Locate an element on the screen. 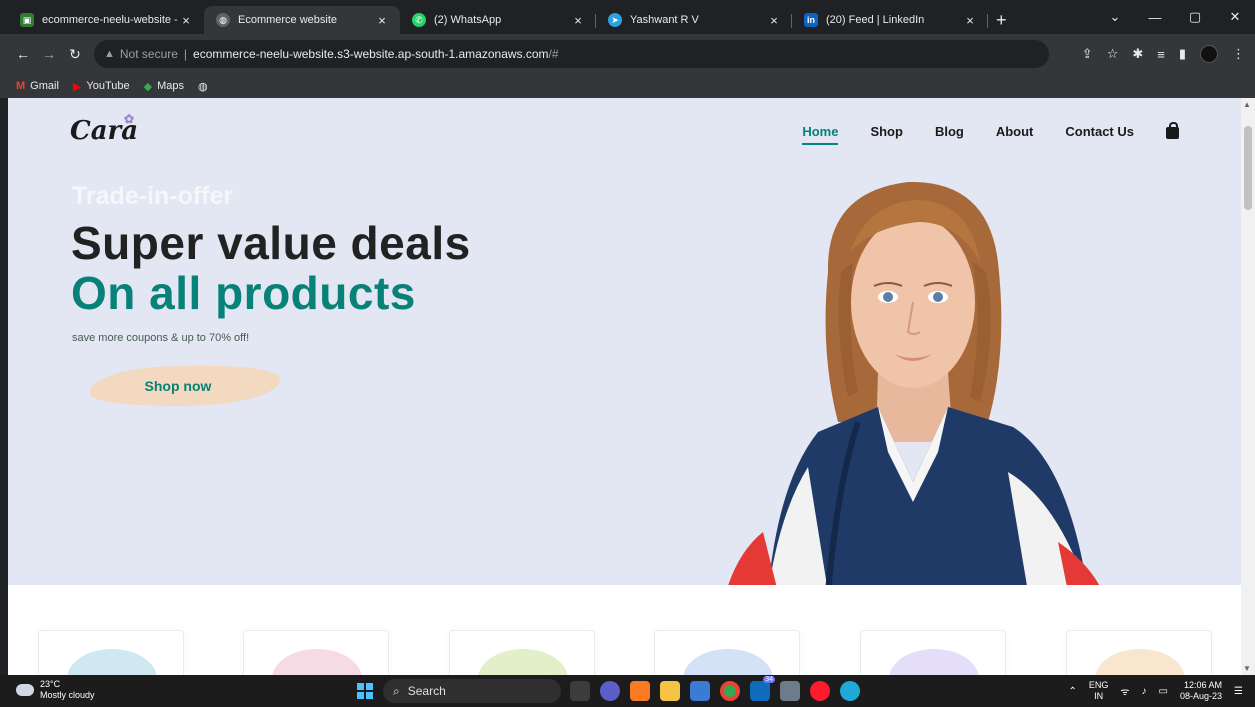  weather-text: 23°C Mostly cloudy is located at coordinates (67, 690).